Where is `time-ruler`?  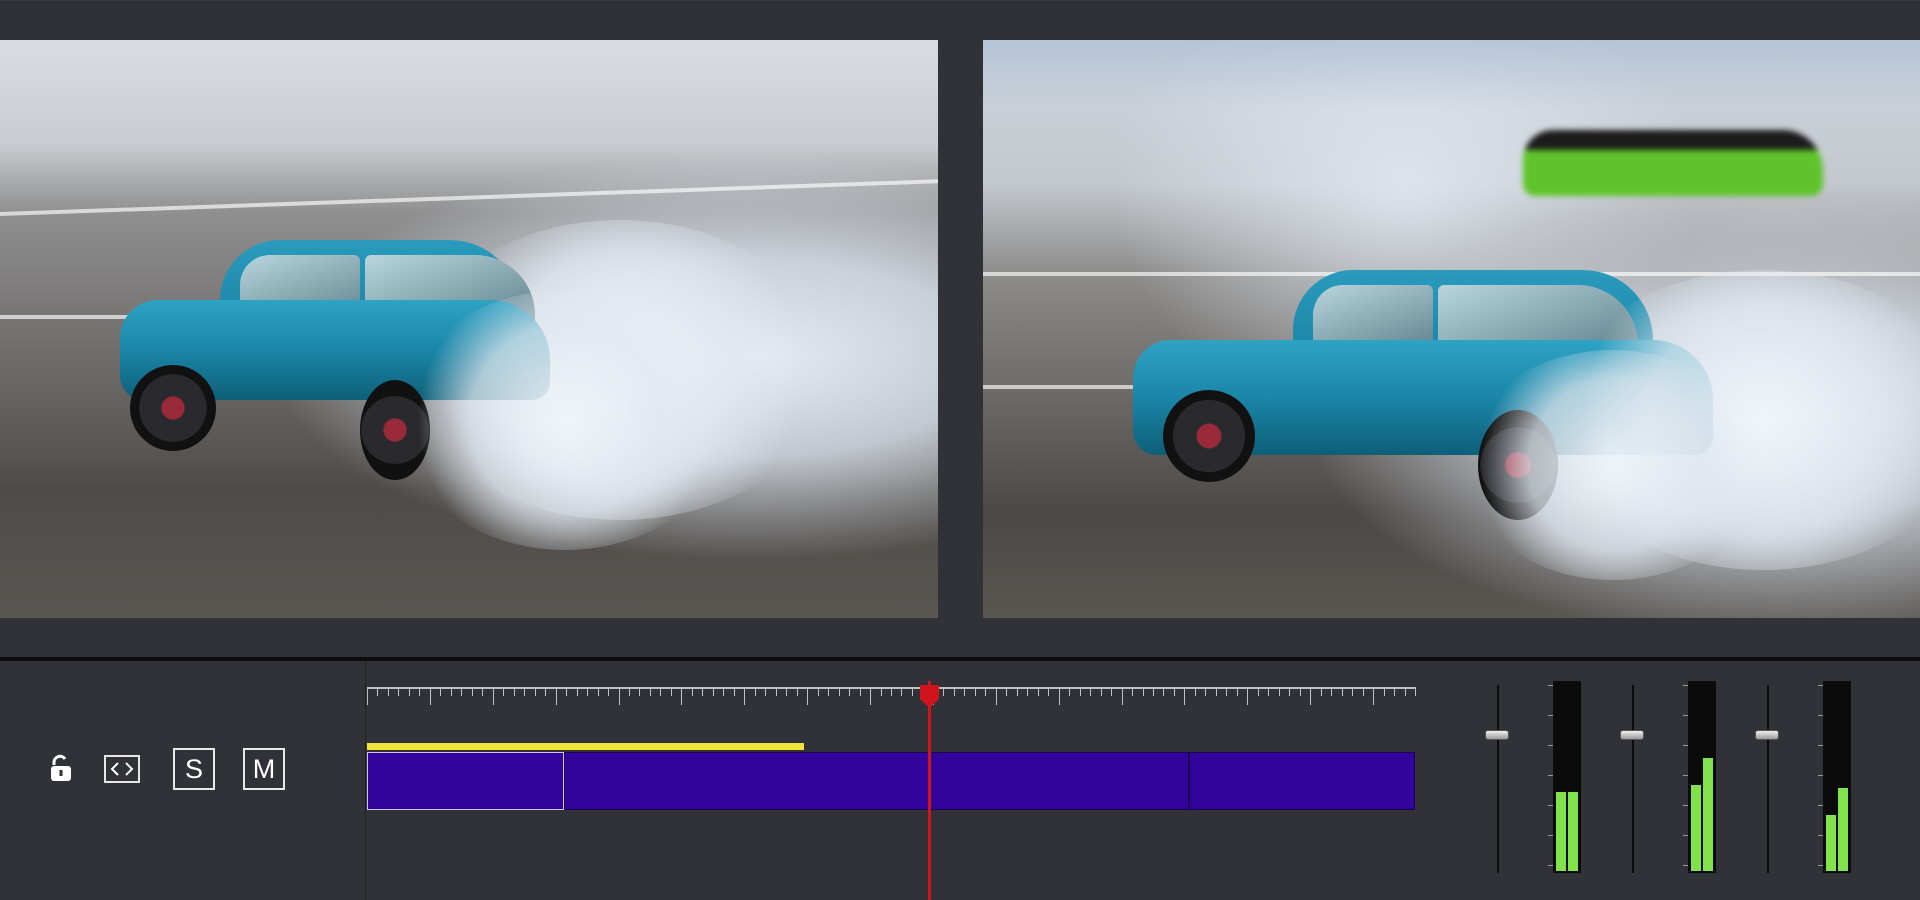
time-ruler is located at coordinates (891, 695).